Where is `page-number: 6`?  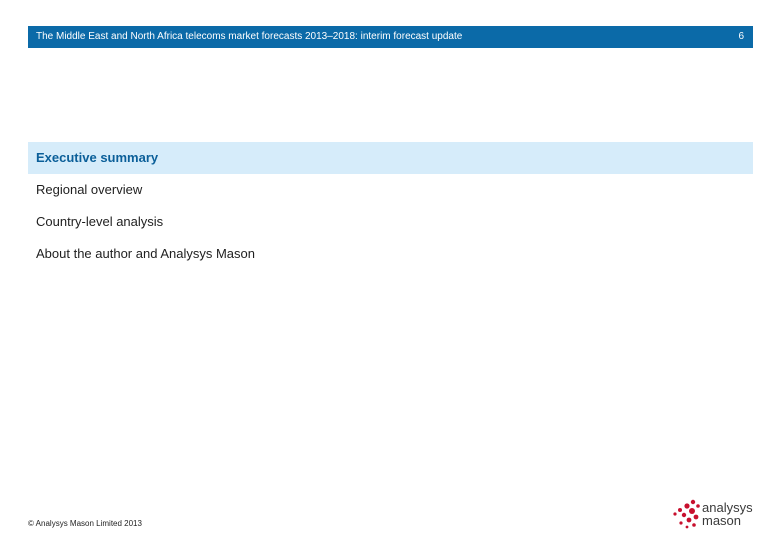
page-number: 6 is located at coordinates (741, 36).